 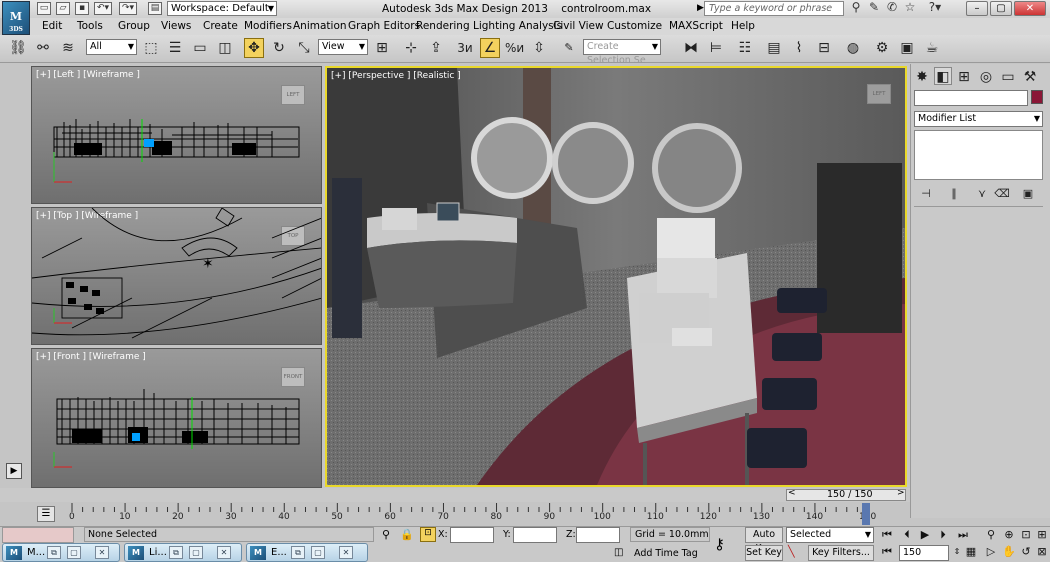 I want to click on align-icon: ⊨, so click(x=716, y=48).